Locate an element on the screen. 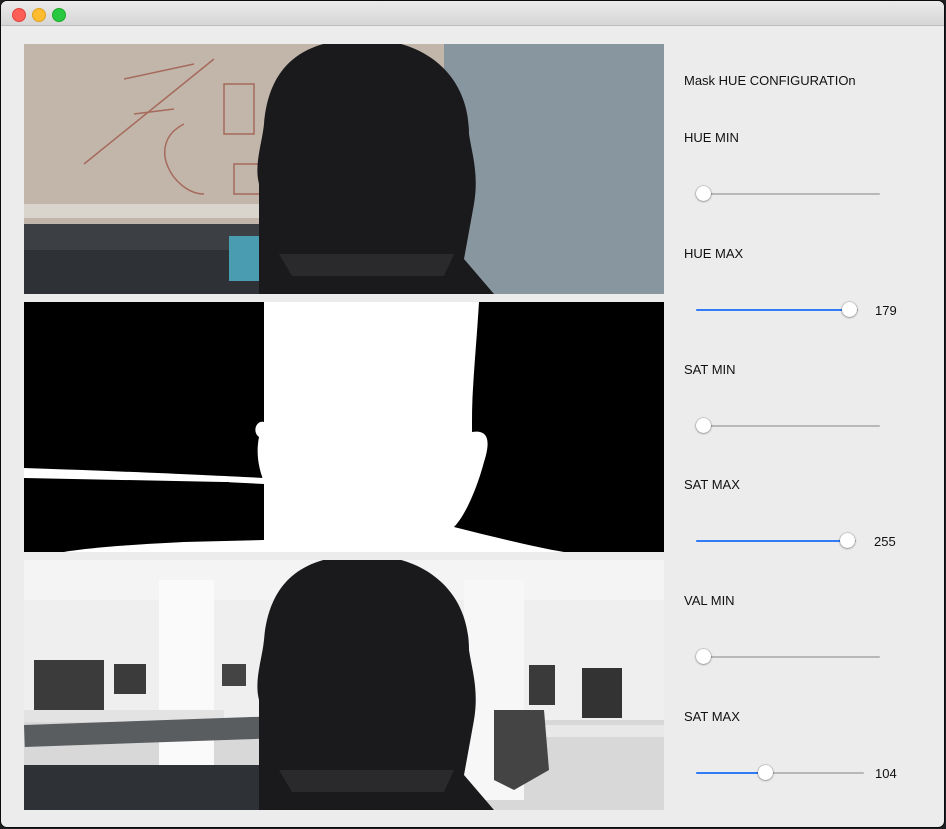 The height and width of the screenshot is (829, 946). val-max-slider is located at coordinates (780, 773).